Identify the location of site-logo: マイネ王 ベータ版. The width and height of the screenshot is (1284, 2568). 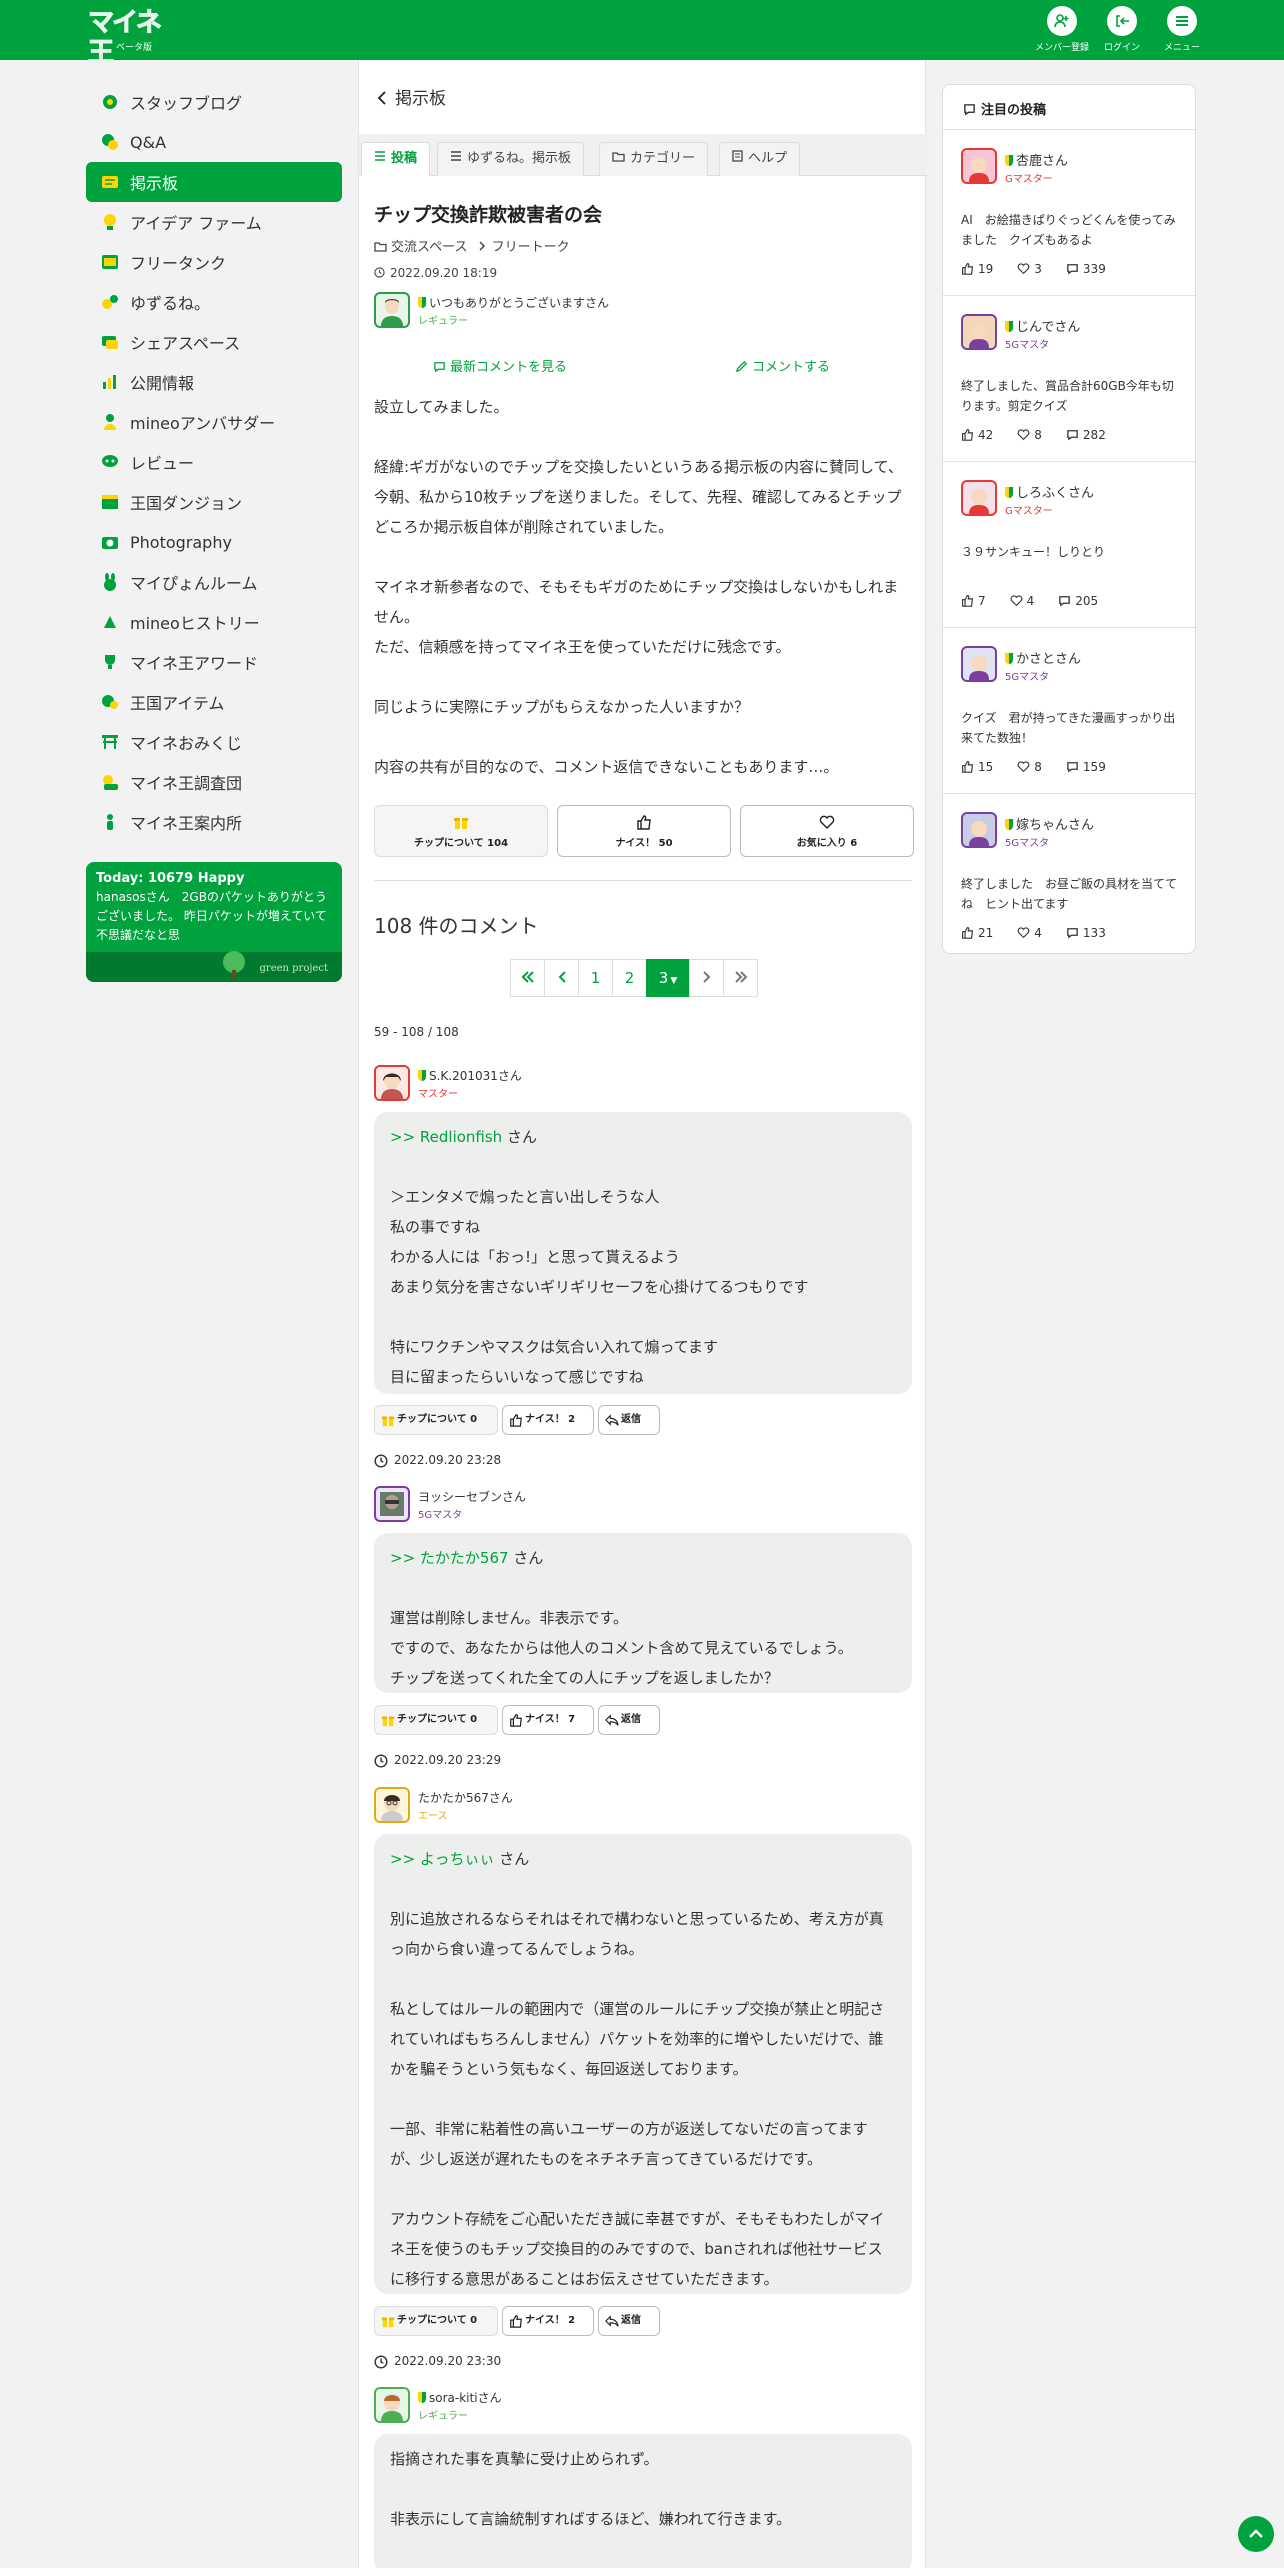
(130, 38).